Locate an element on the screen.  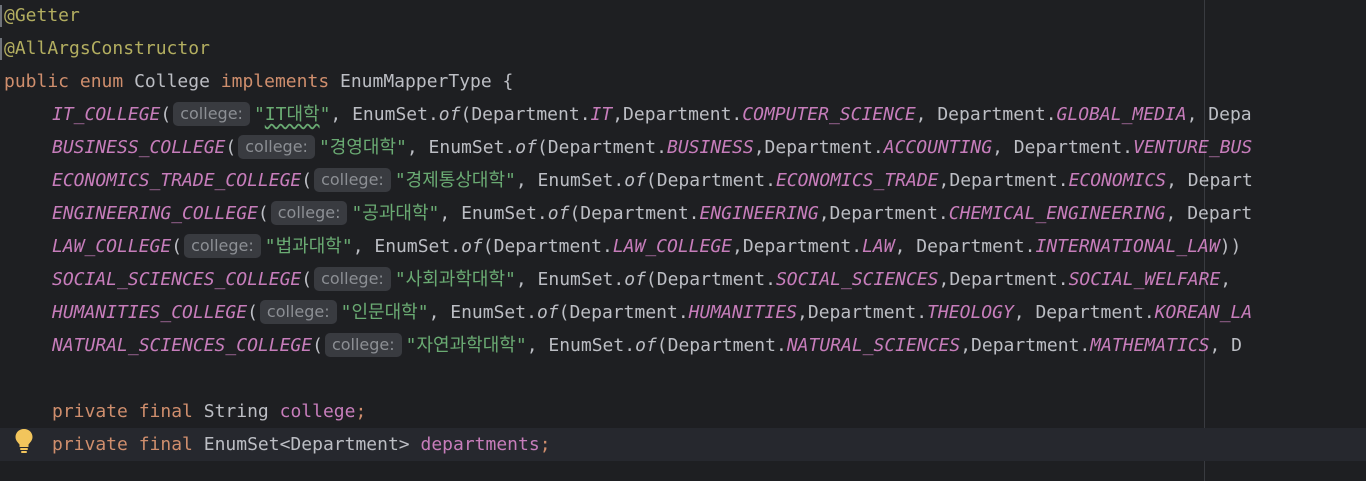
string-literal: "자연과학대학" is located at coordinates (466, 345).